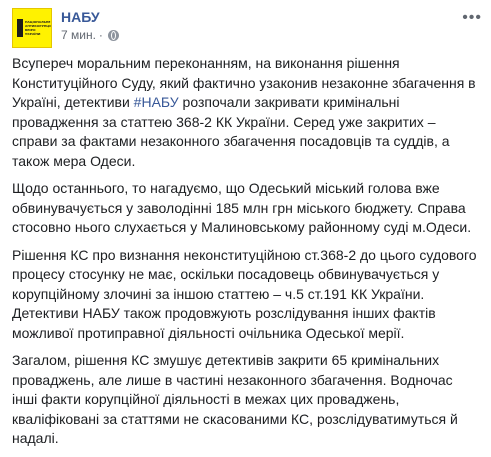 The width and height of the screenshot is (491, 457). I want to click on nabu-logo-icon, so click(20, 28).